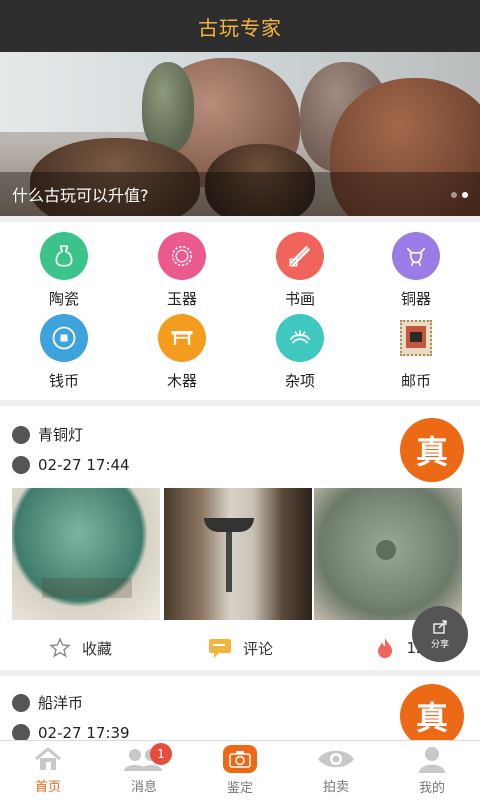 The image size is (480, 800). I want to click on tab-appraise: 鉴定, so click(240, 770).